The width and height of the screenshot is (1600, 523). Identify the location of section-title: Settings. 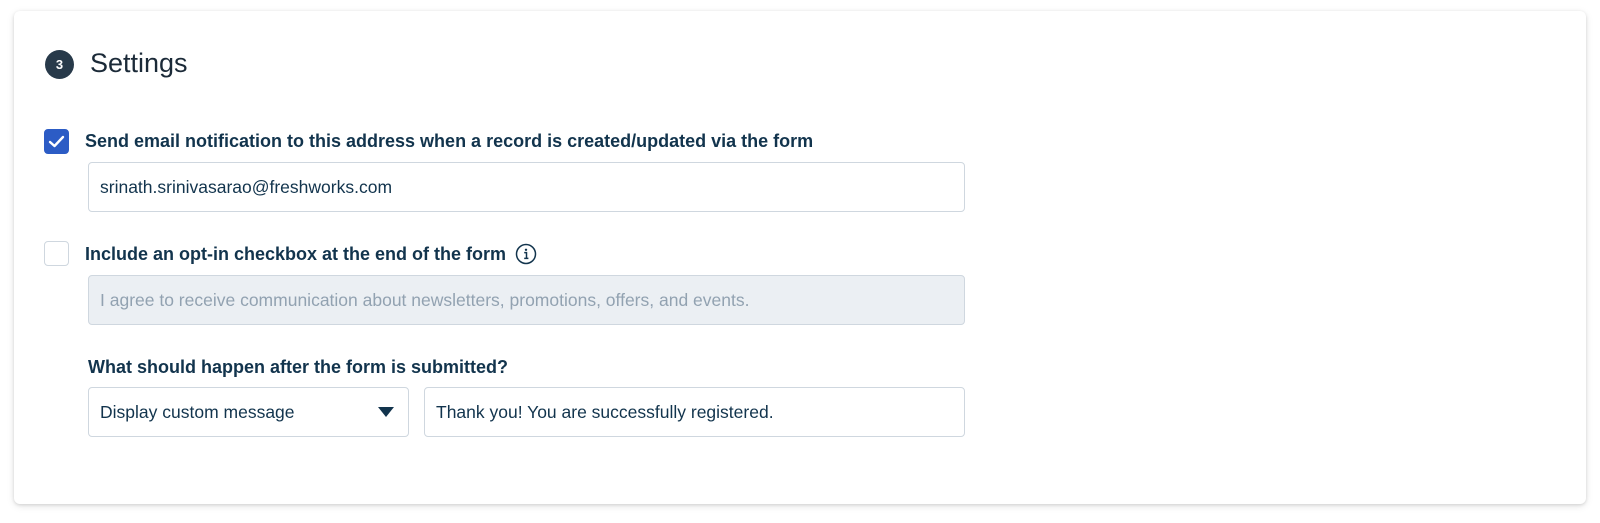
(139, 63).